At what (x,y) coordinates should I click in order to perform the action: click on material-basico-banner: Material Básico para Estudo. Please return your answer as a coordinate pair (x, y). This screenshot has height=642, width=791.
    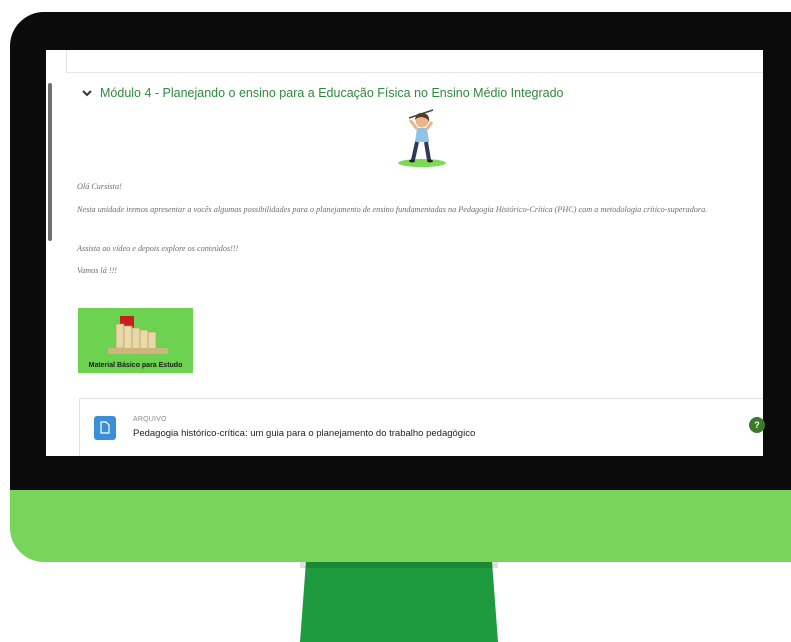
    Looking at the image, I should click on (135, 340).